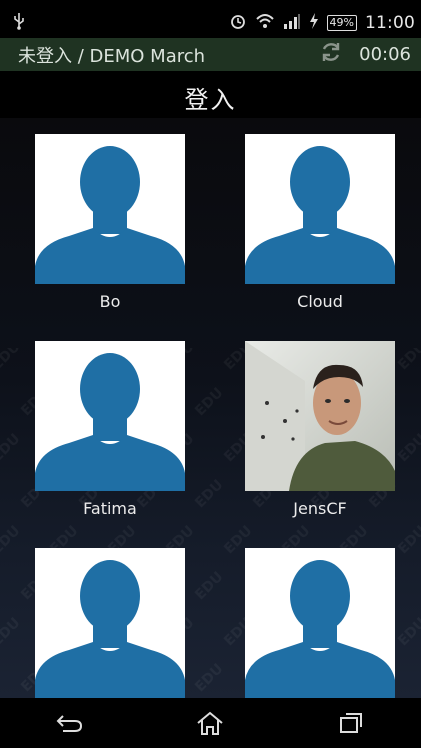  I want to click on signal-icon, so click(292, 23).